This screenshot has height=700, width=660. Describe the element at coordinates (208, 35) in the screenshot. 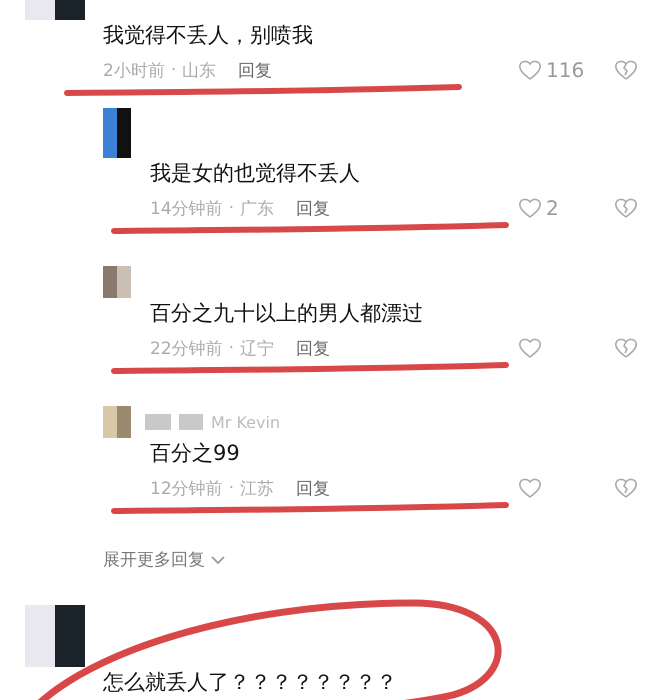

I see `comment-text: 我觉得不丢人，别喷我` at that location.